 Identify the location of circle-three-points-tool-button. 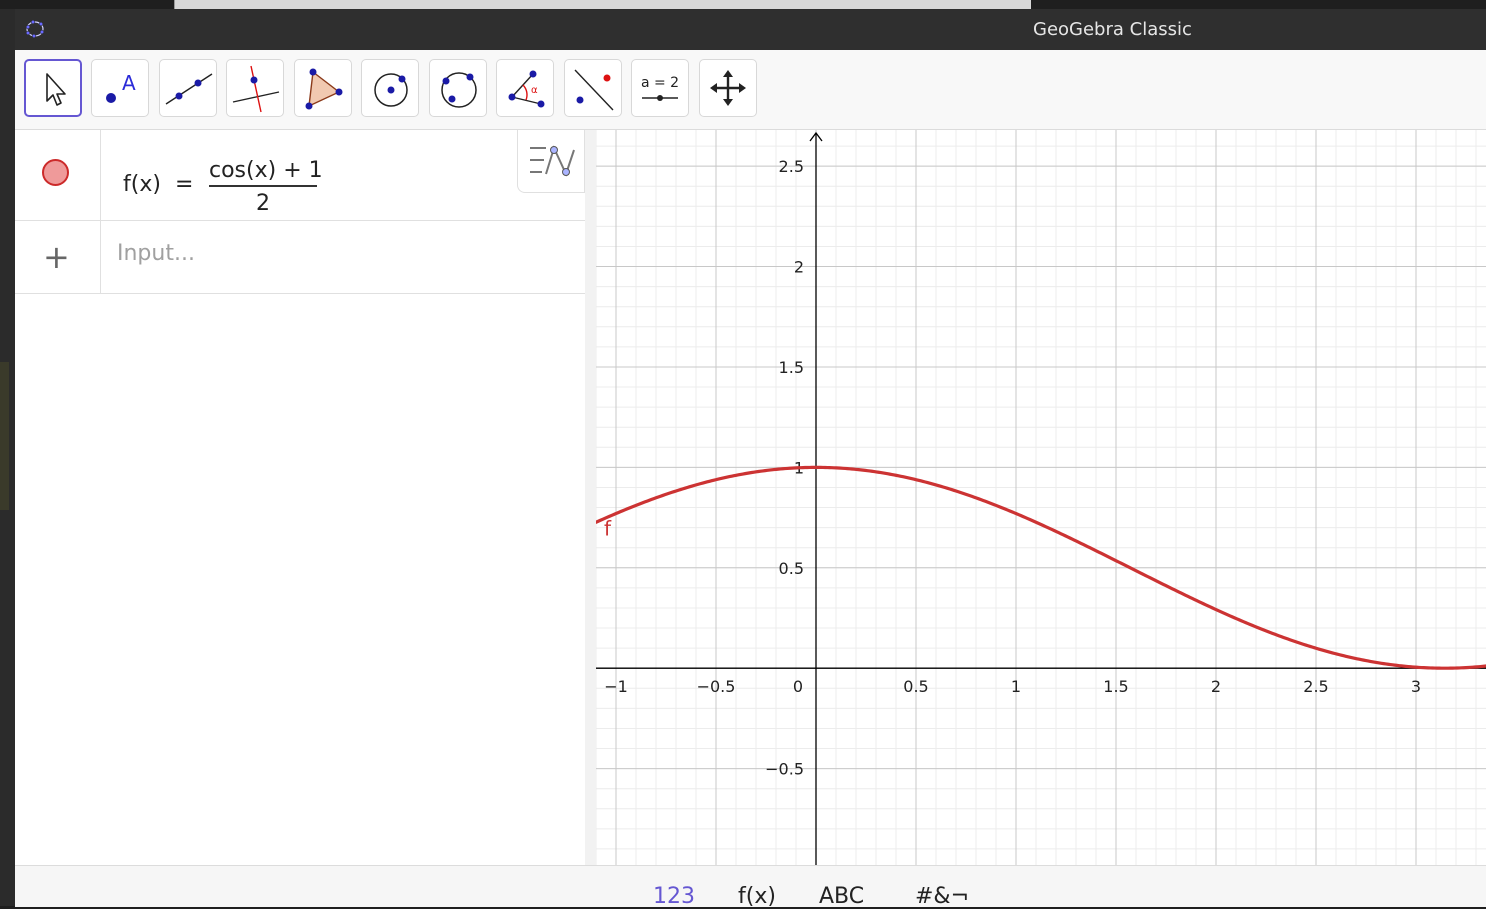
(458, 88).